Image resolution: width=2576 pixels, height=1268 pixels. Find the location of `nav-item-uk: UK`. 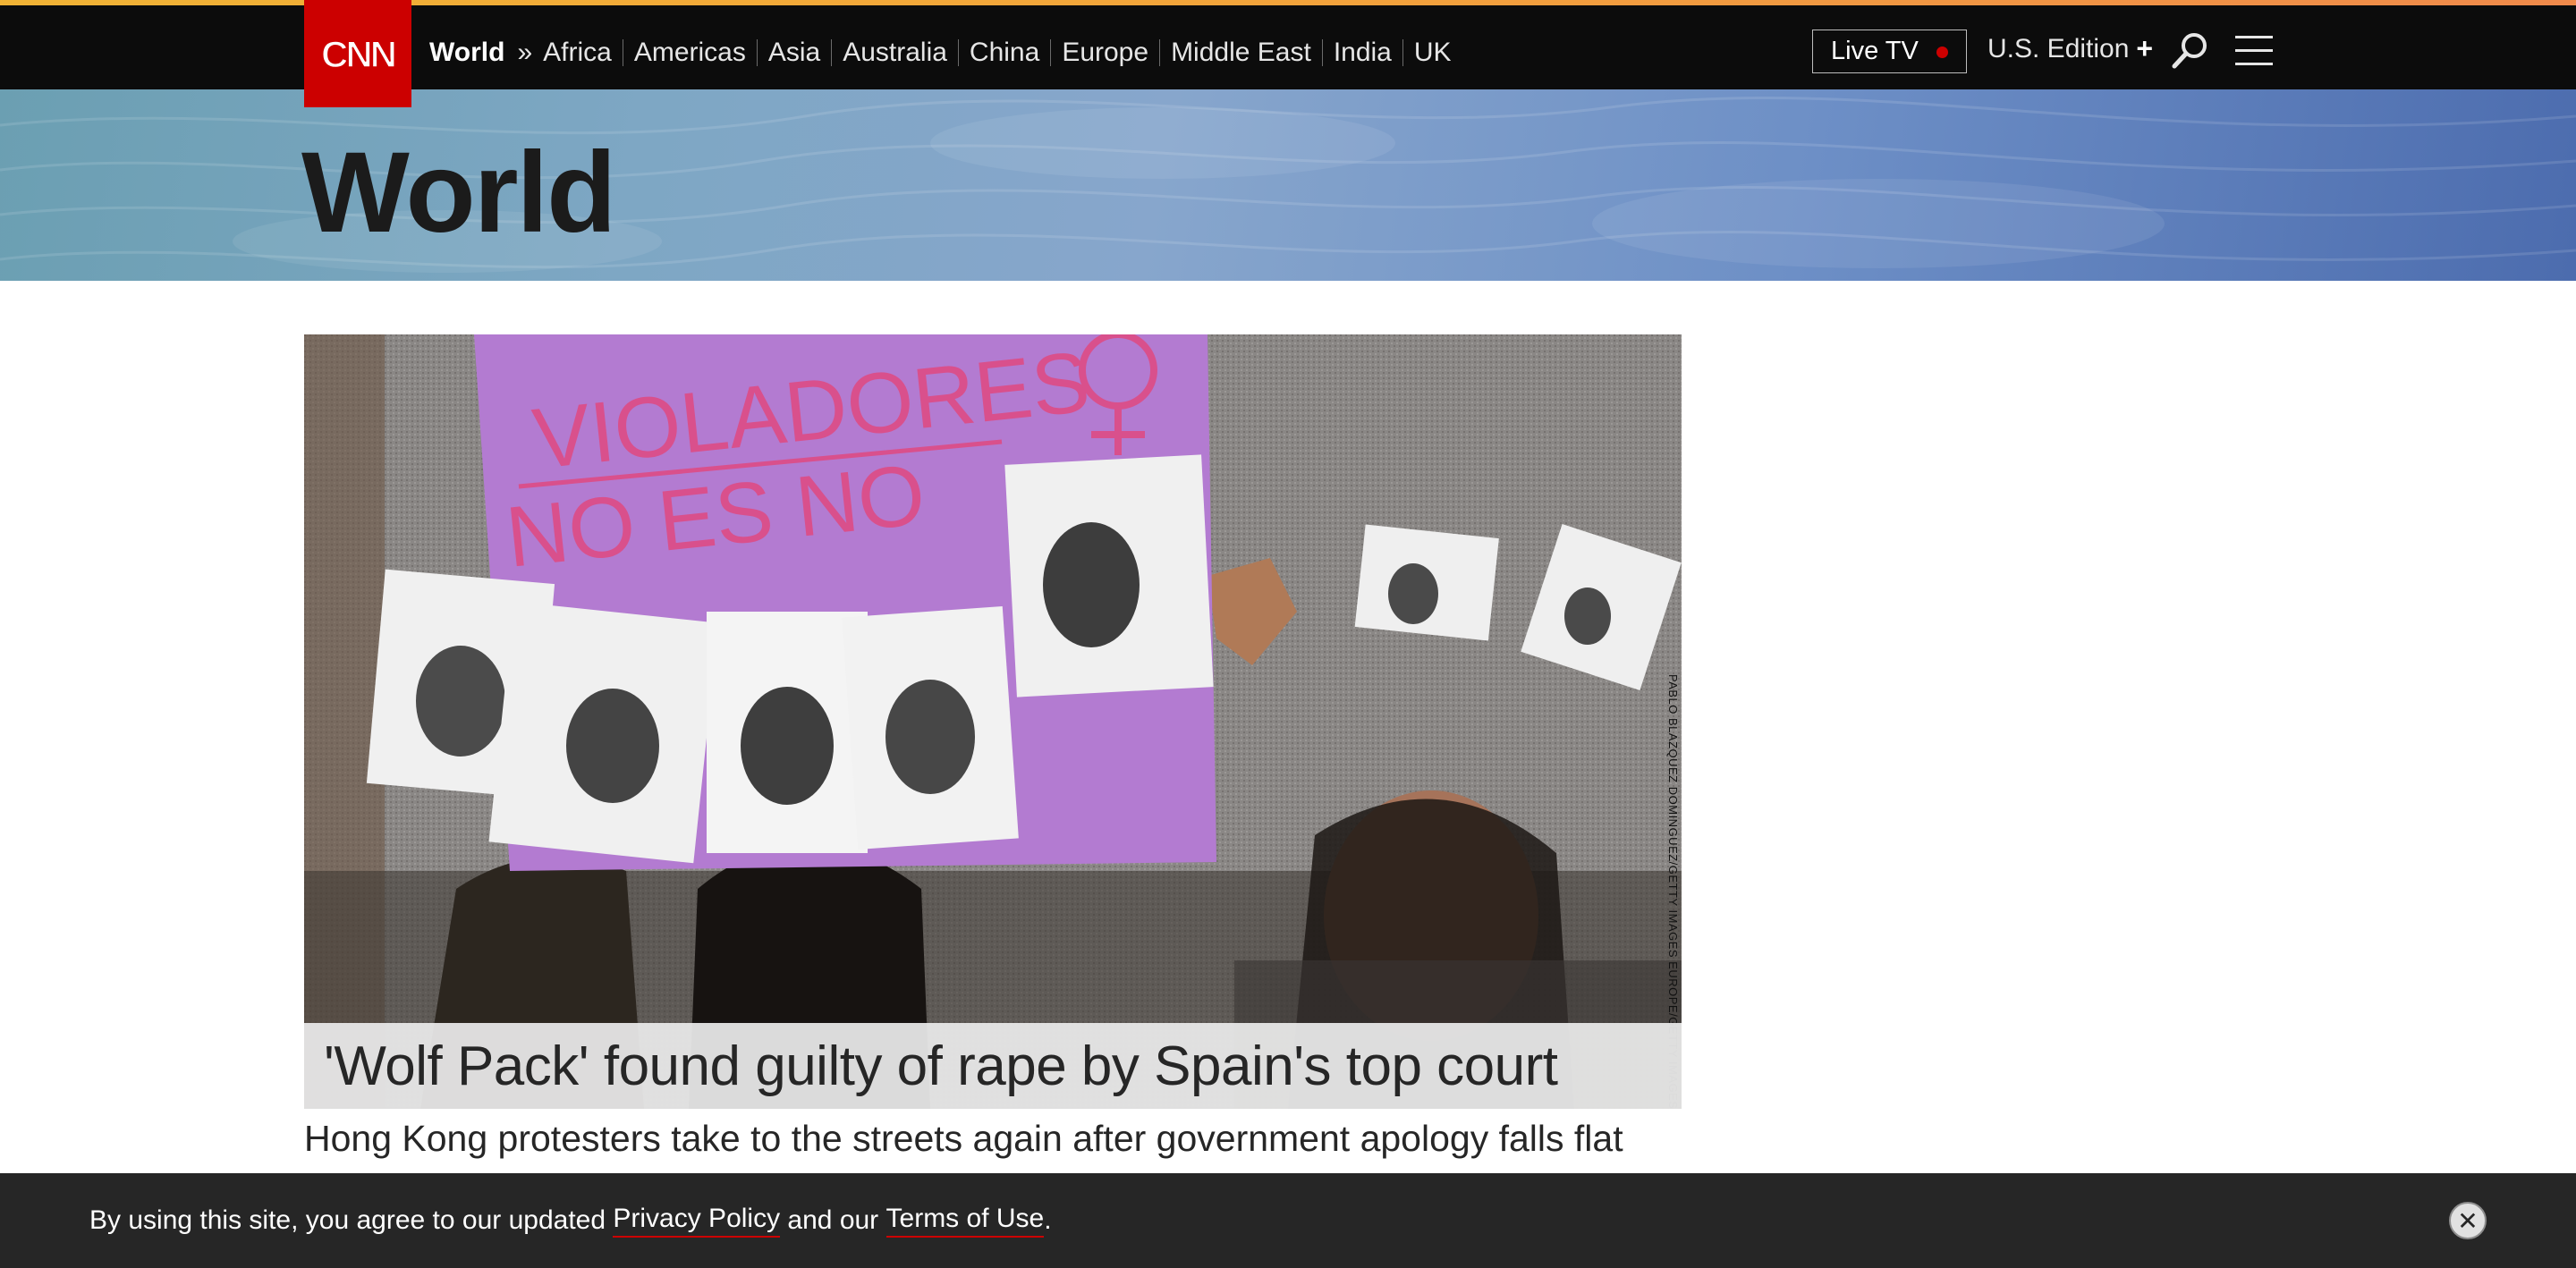

nav-item-uk: UK is located at coordinates (1422, 53).